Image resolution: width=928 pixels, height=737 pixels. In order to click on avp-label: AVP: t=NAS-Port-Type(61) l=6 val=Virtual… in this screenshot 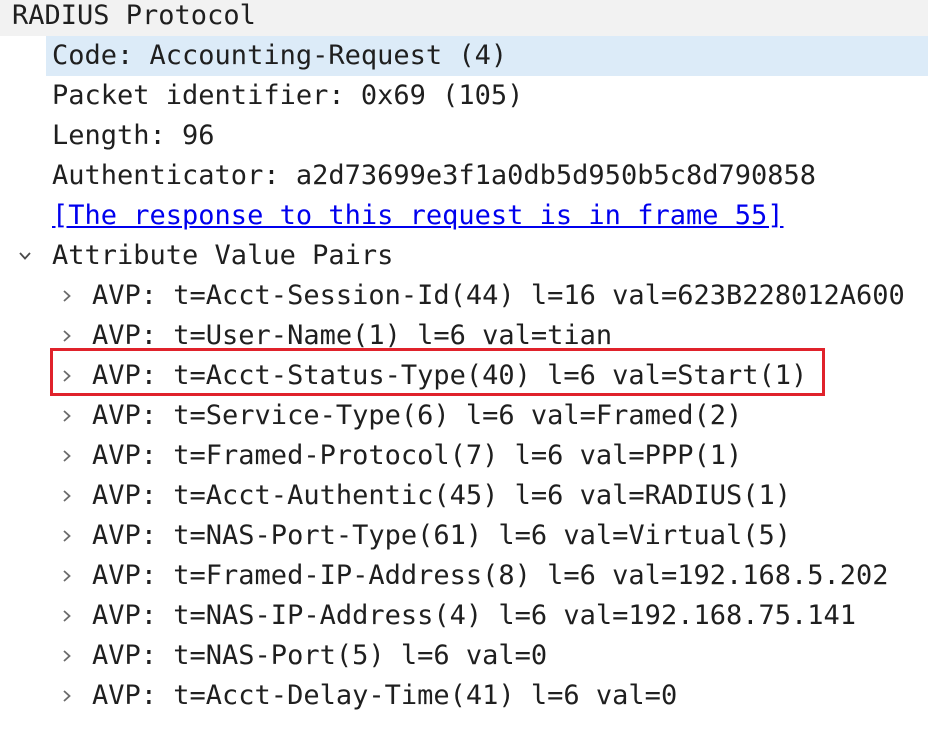, I will do `click(441, 535)`.